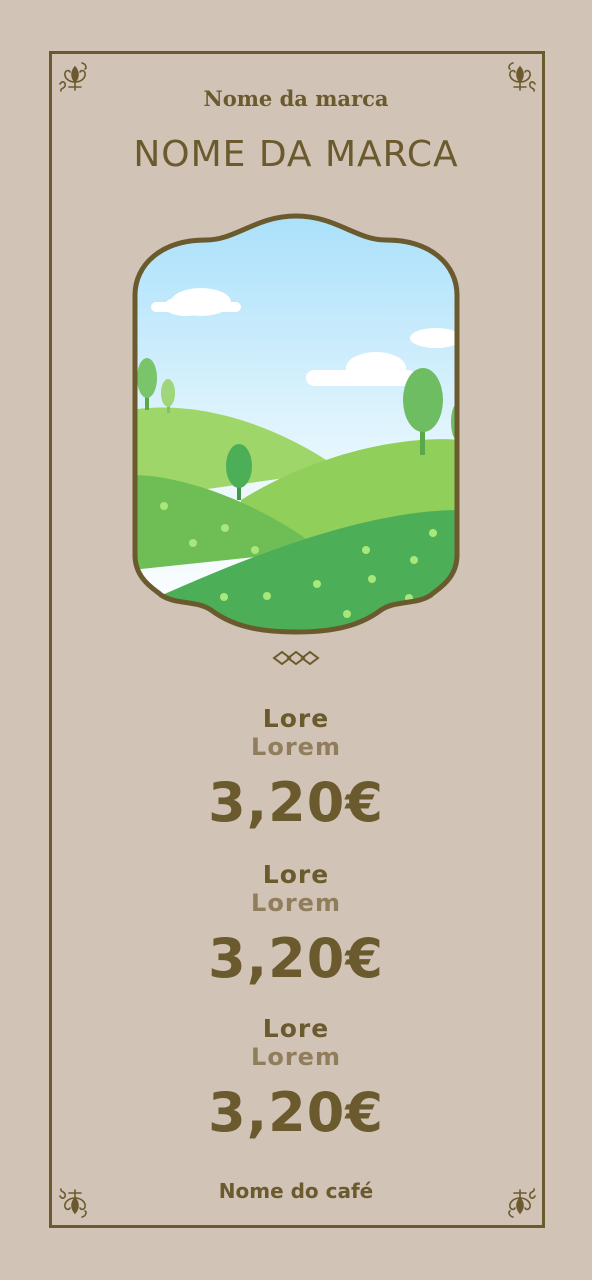 This screenshot has width=592, height=1280. I want to click on brand-name-title: NOME DA MARCA, so click(296, 154).